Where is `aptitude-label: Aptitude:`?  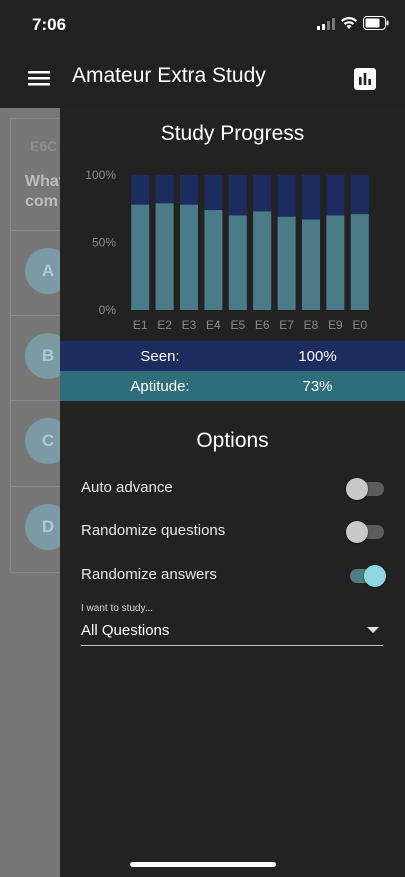
aptitude-label: Aptitude: is located at coordinates (160, 386).